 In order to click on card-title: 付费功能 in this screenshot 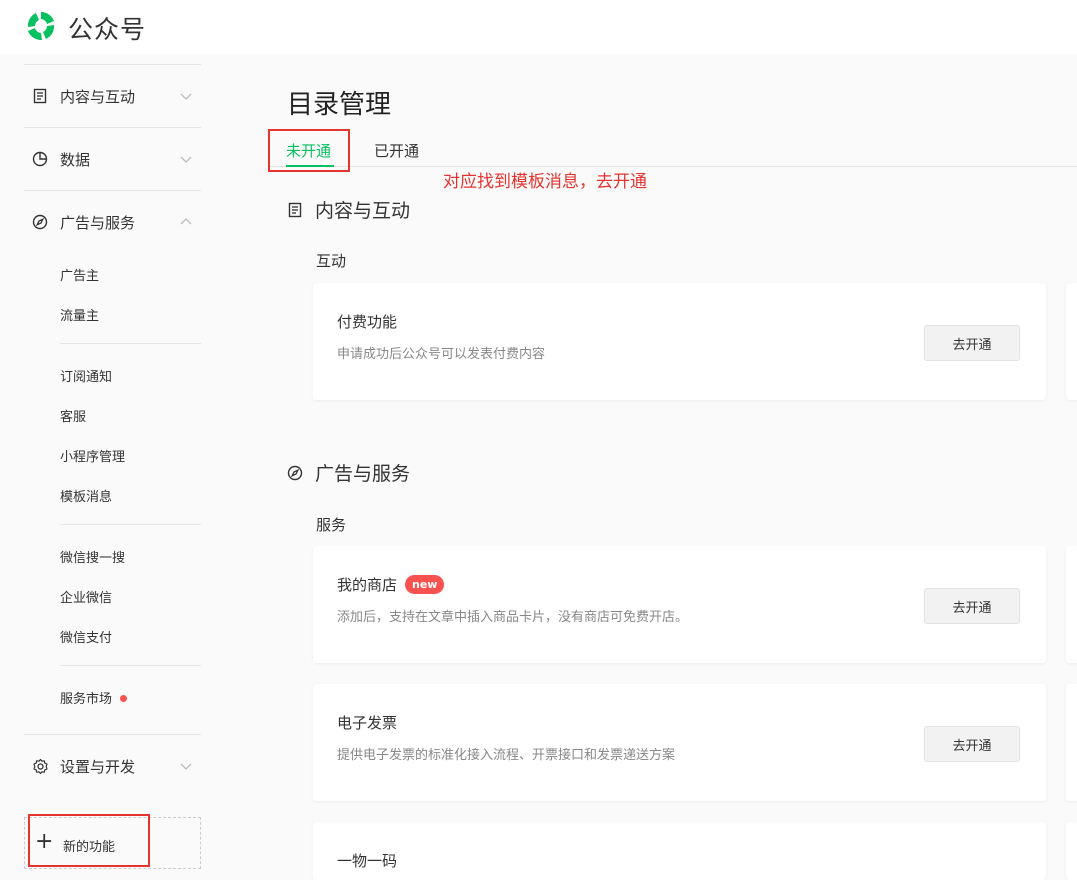, I will do `click(367, 322)`.